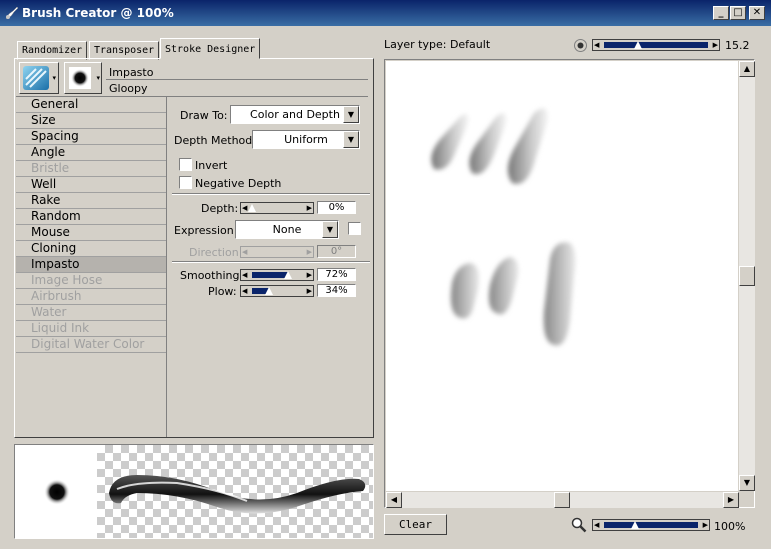 The image size is (771, 549). Describe the element at coordinates (730, 526) in the screenshot. I see `zoom-value: 100%` at that location.